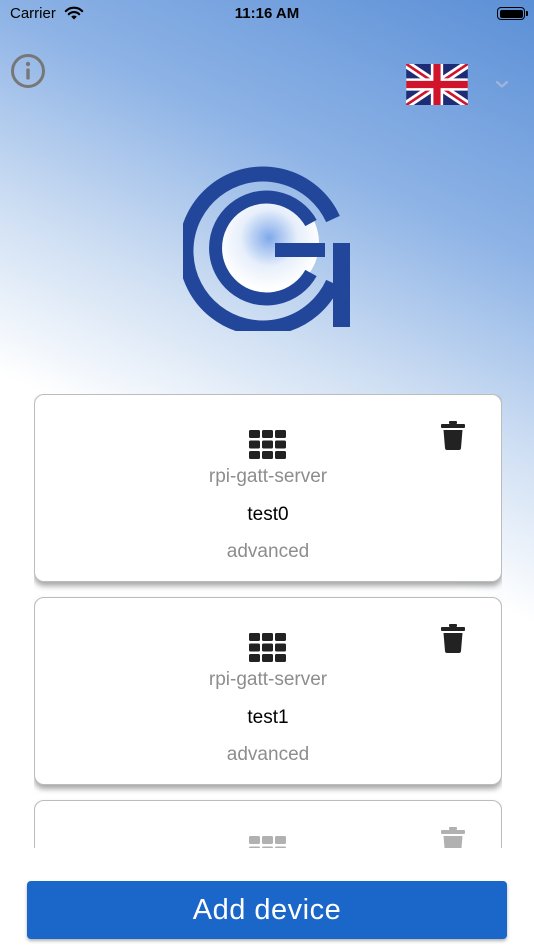 Image resolution: width=534 pixels, height=950 pixels. I want to click on clock: 11:16 AM, so click(267, 13).